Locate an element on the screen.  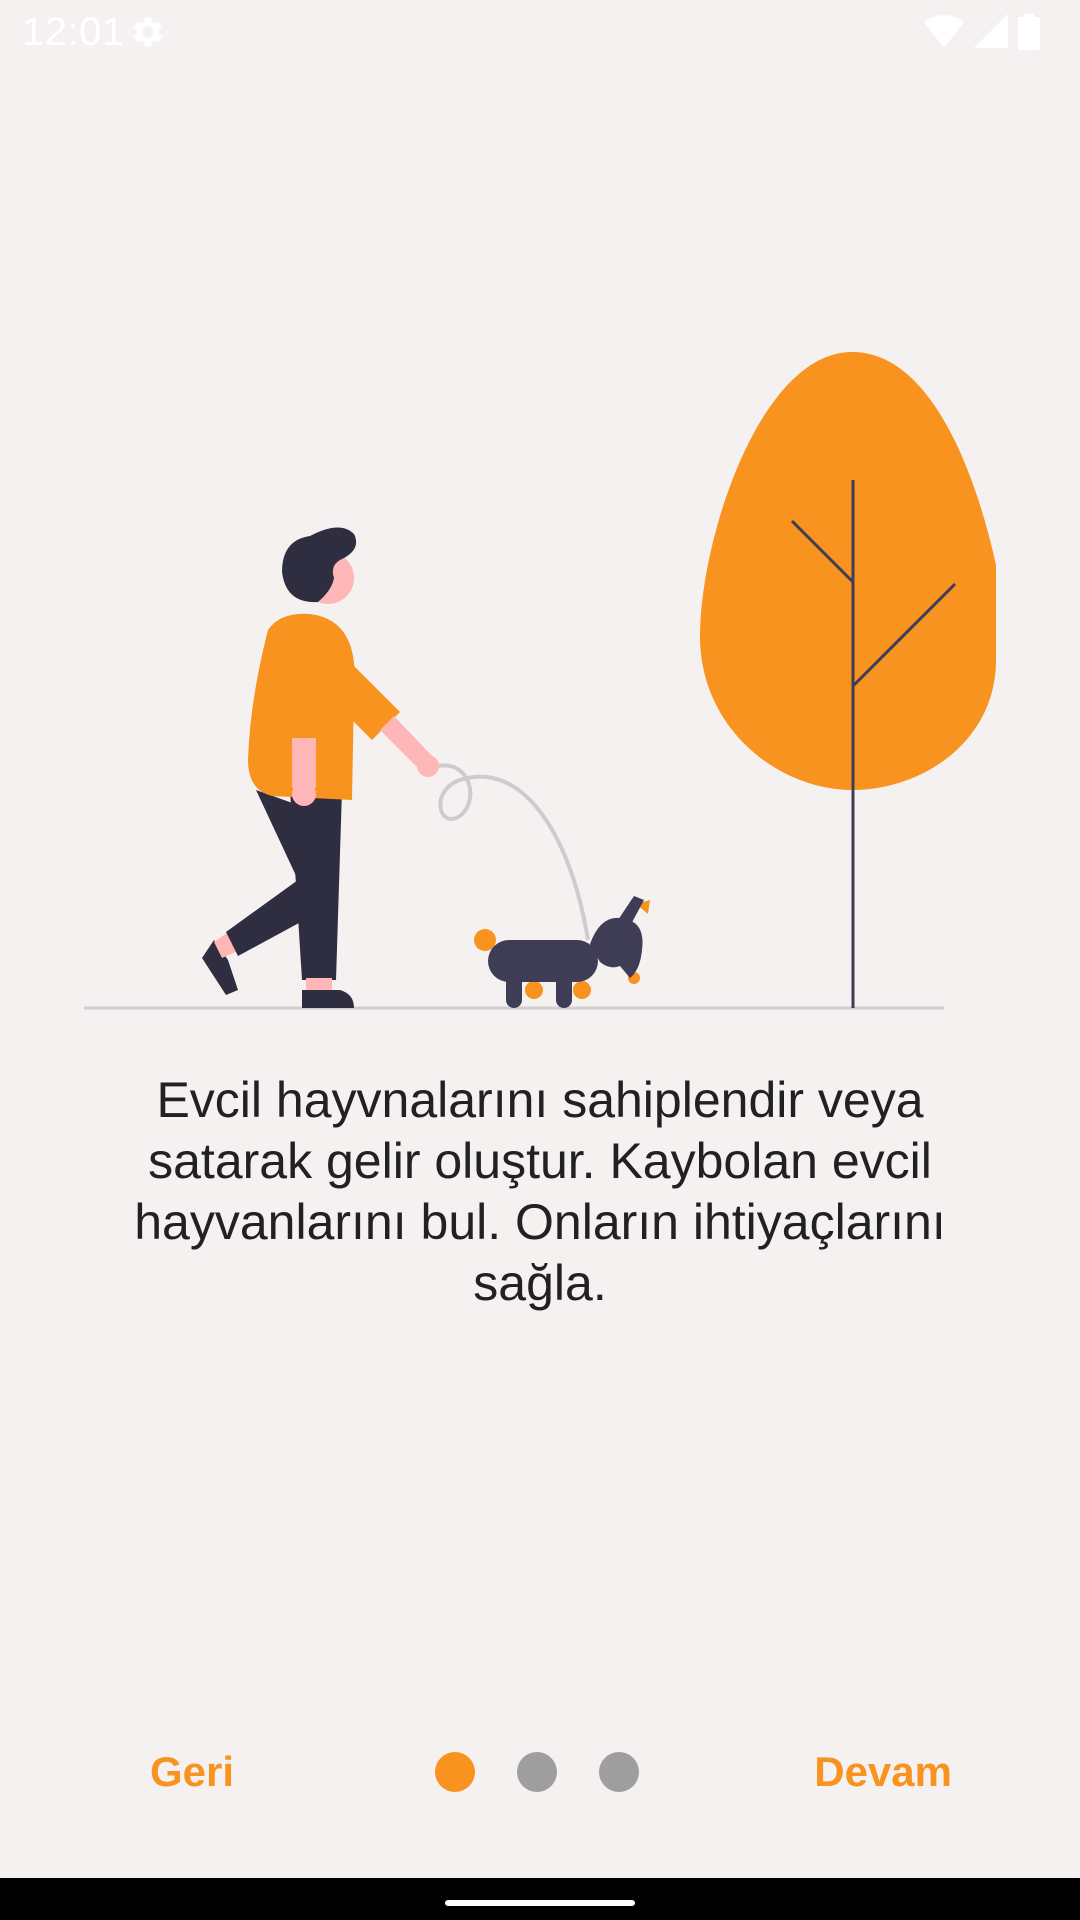
page-indicator is located at coordinates (537, 1772).